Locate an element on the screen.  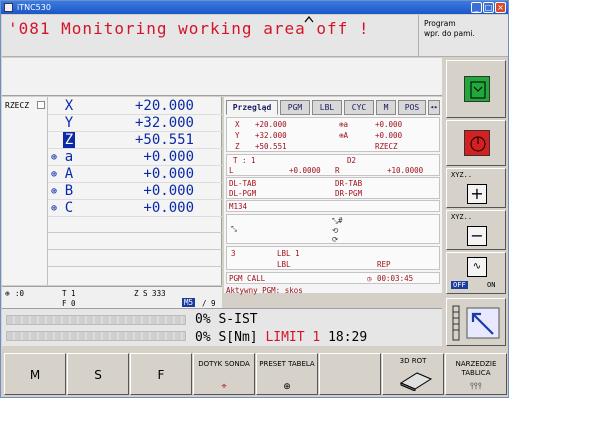
error-message-bar: '081 Monitoring working area off ! is located at coordinates (210, 36).